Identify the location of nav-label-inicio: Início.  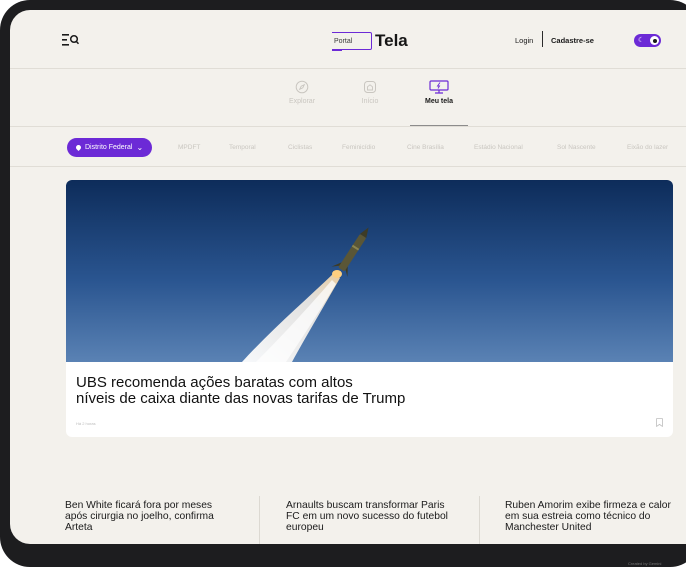
(370, 101).